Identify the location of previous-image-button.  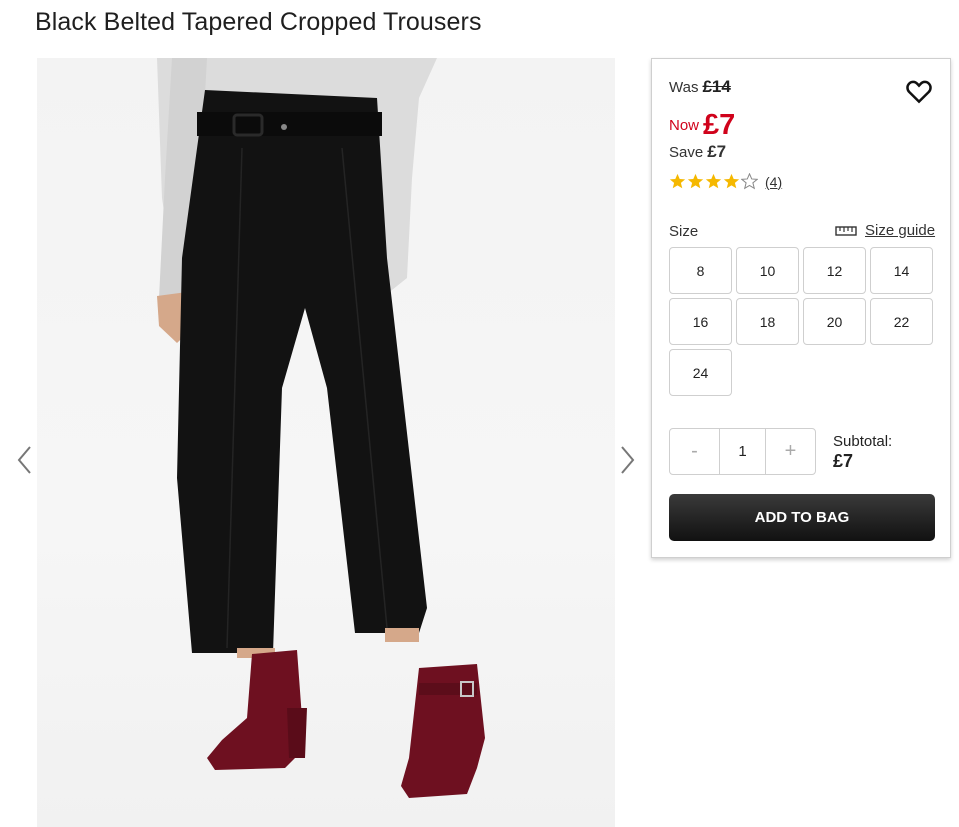
(24, 460).